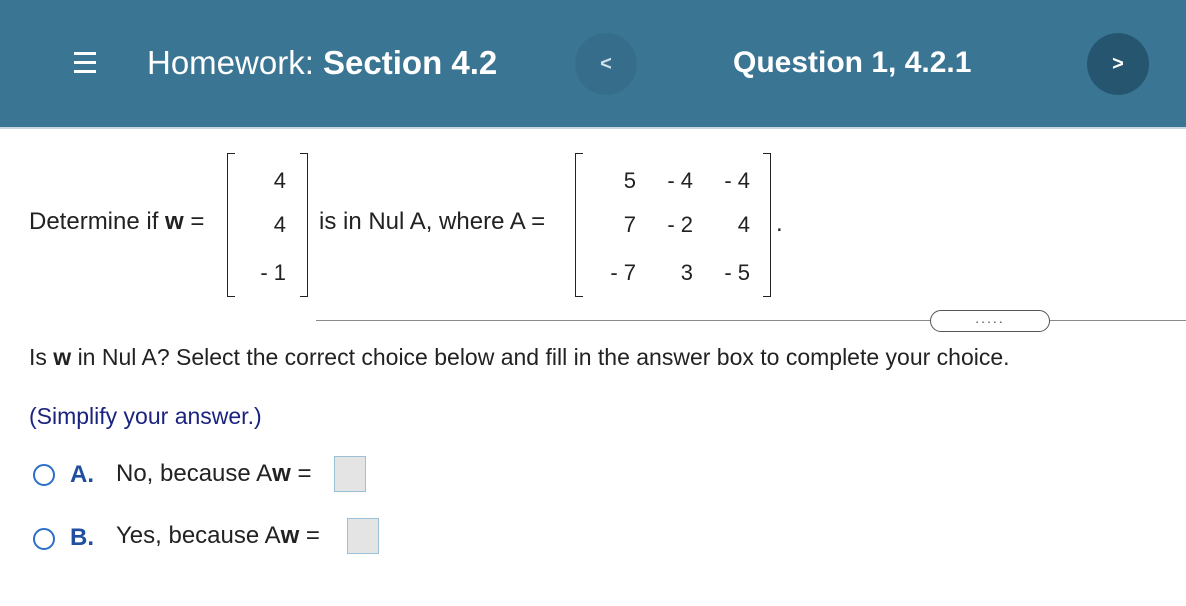 This screenshot has height=606, width=1186. I want to click on section-divider, so click(751, 320).